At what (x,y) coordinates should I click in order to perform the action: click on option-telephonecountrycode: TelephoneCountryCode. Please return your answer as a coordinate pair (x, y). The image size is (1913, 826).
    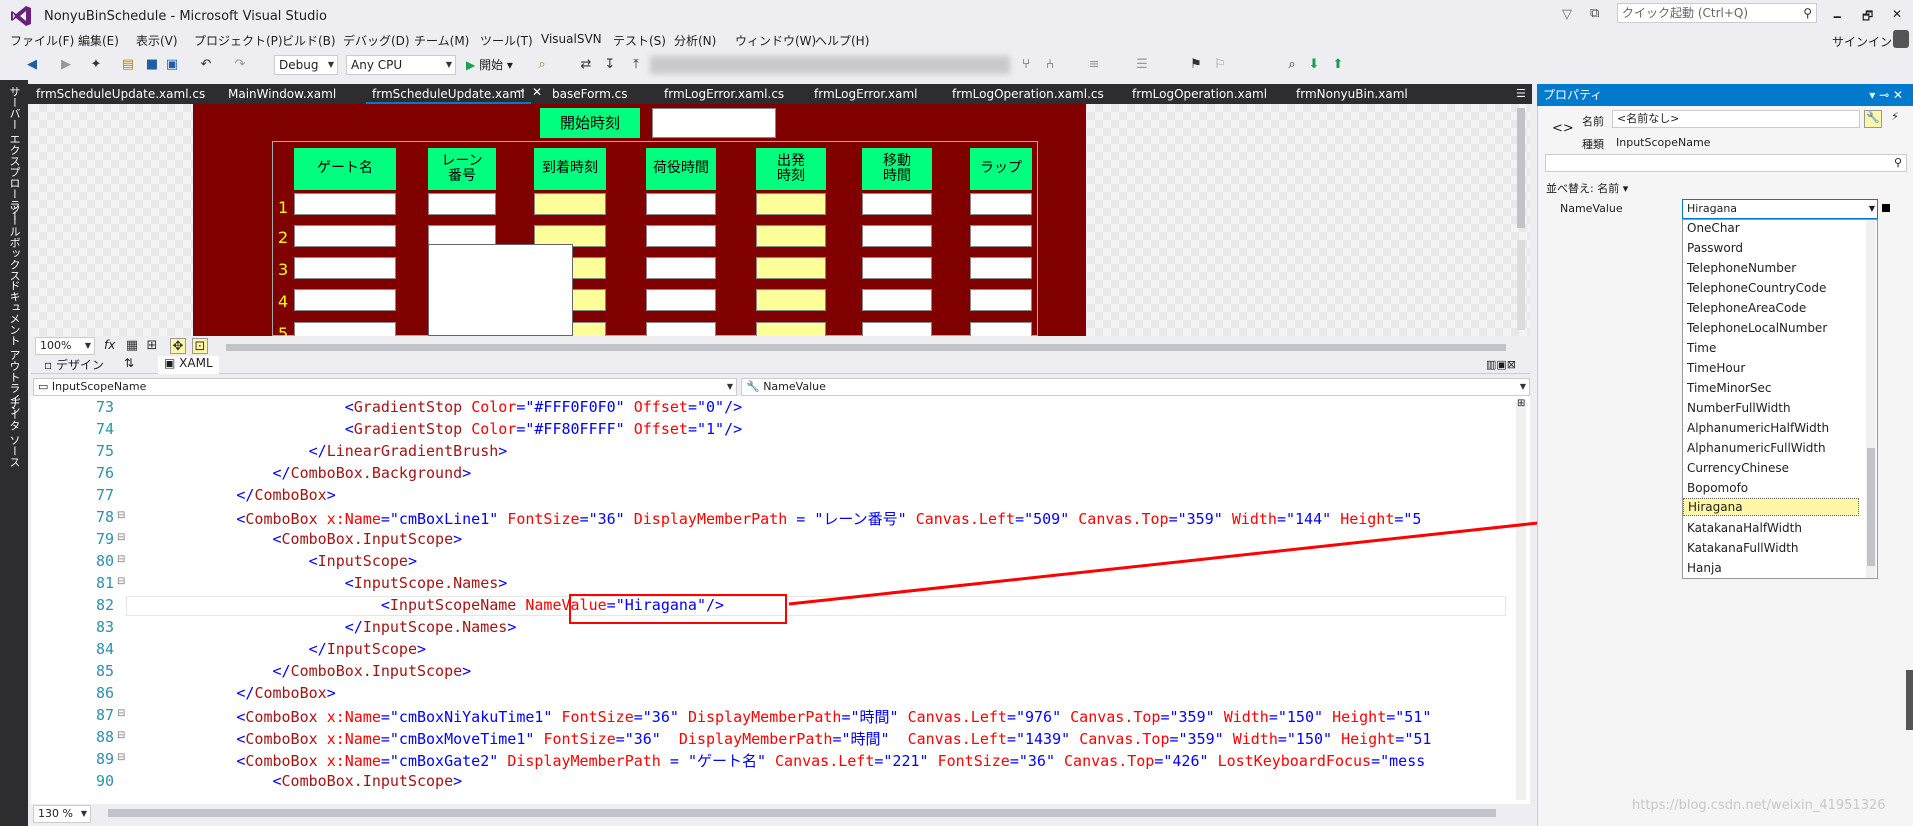
    Looking at the image, I should click on (1756, 288).